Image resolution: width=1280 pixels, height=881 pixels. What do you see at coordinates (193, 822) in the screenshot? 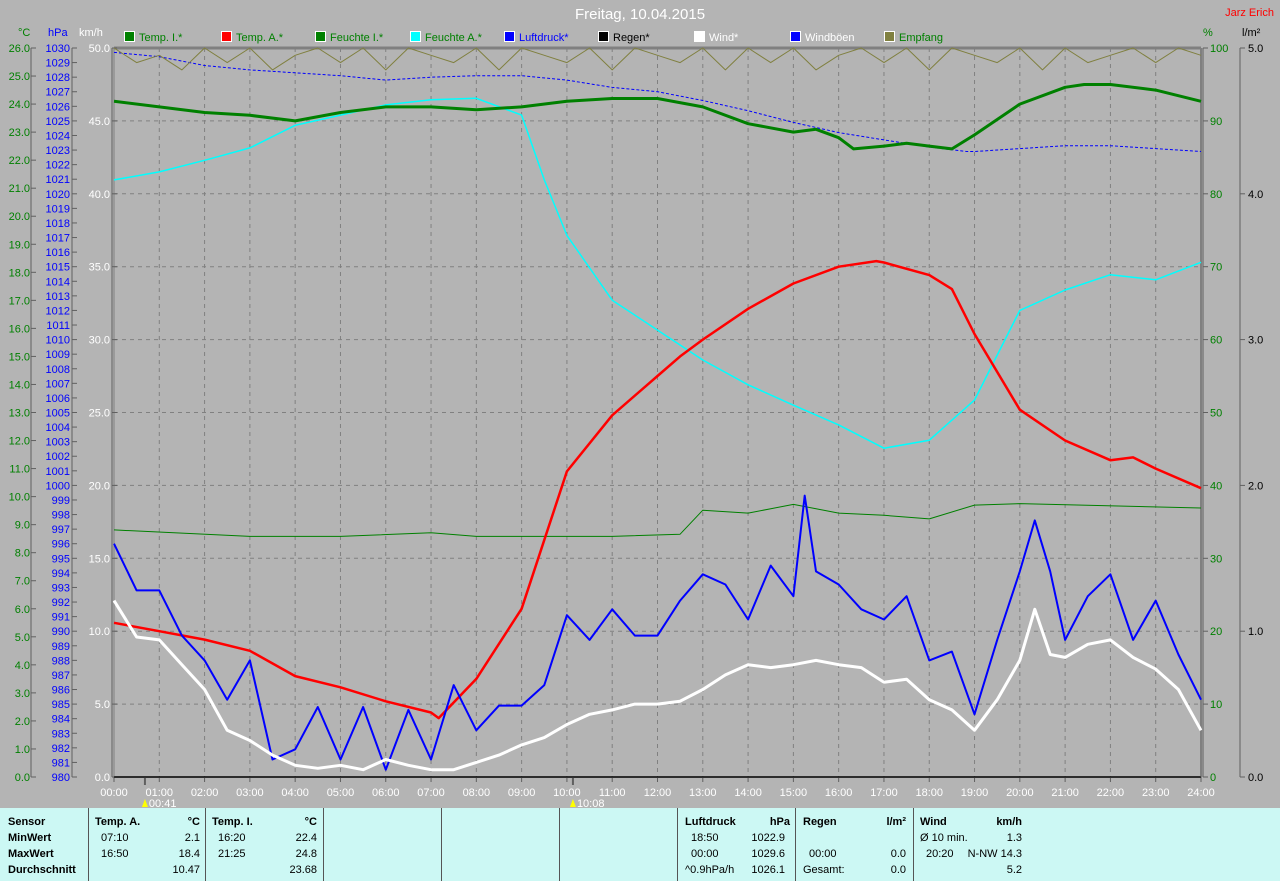
I see `temp-a-unit: °C` at bounding box center [193, 822].